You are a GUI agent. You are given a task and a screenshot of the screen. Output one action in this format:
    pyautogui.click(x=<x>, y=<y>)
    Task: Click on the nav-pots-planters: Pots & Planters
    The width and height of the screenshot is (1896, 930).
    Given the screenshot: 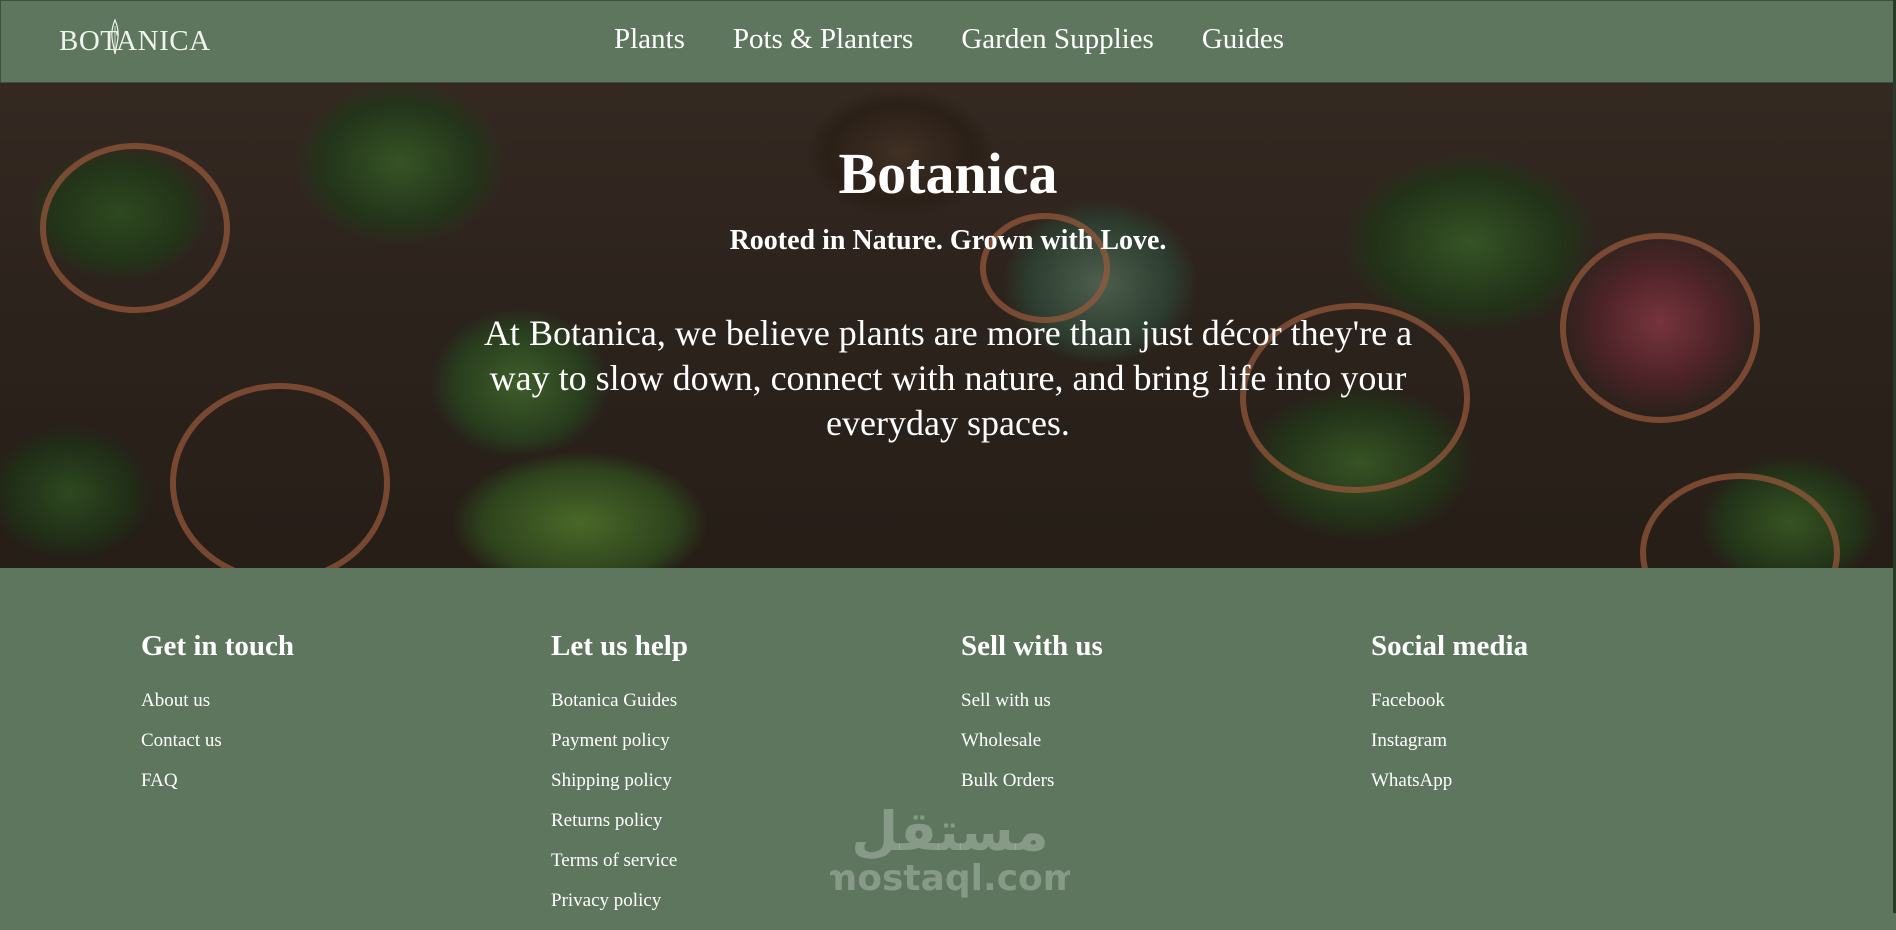 What is the action you would take?
    pyautogui.click(x=823, y=39)
    